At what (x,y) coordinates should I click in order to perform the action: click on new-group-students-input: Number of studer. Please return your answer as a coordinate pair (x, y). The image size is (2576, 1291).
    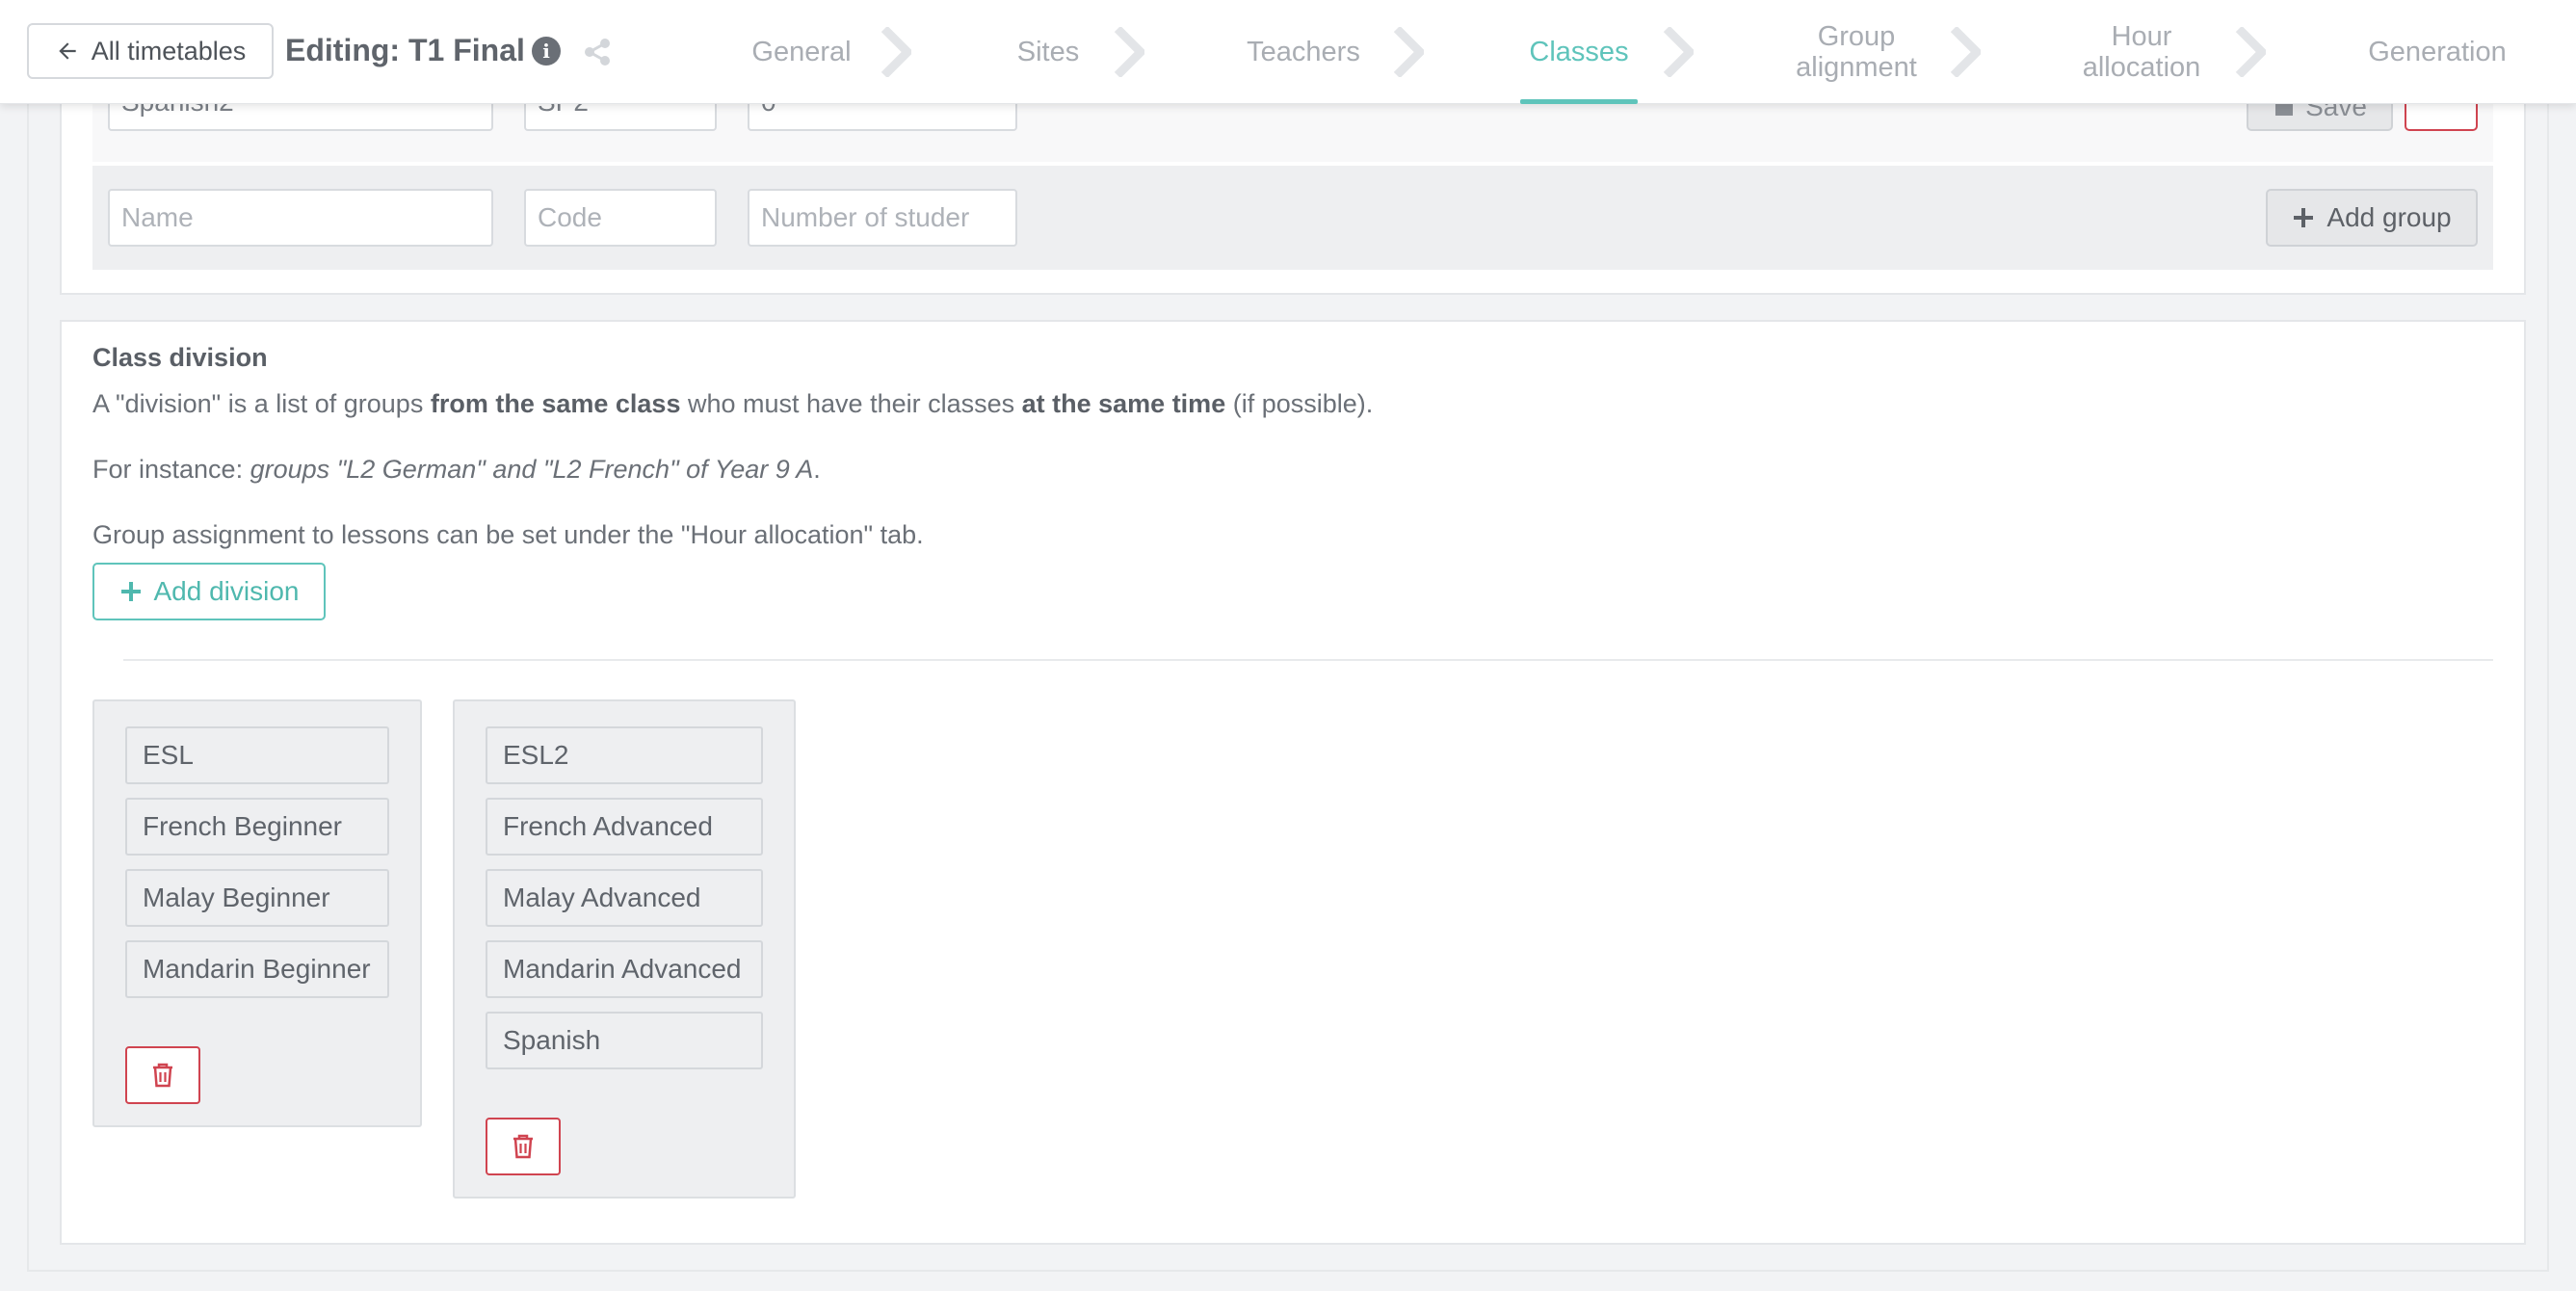
    Looking at the image, I should click on (883, 218).